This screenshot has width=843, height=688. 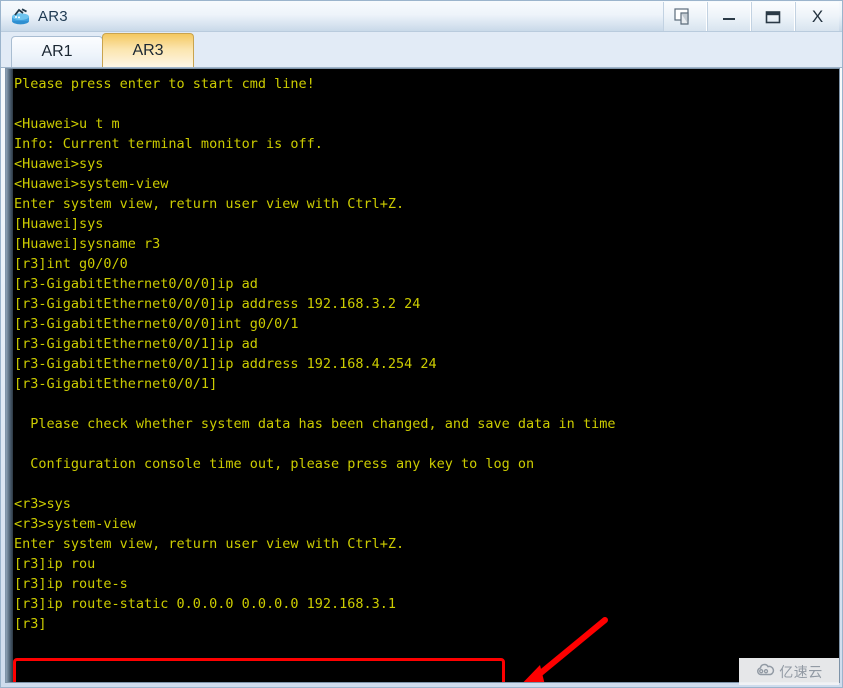 What do you see at coordinates (801, 672) in the screenshot?
I see `watermark-text: 亿速云` at bounding box center [801, 672].